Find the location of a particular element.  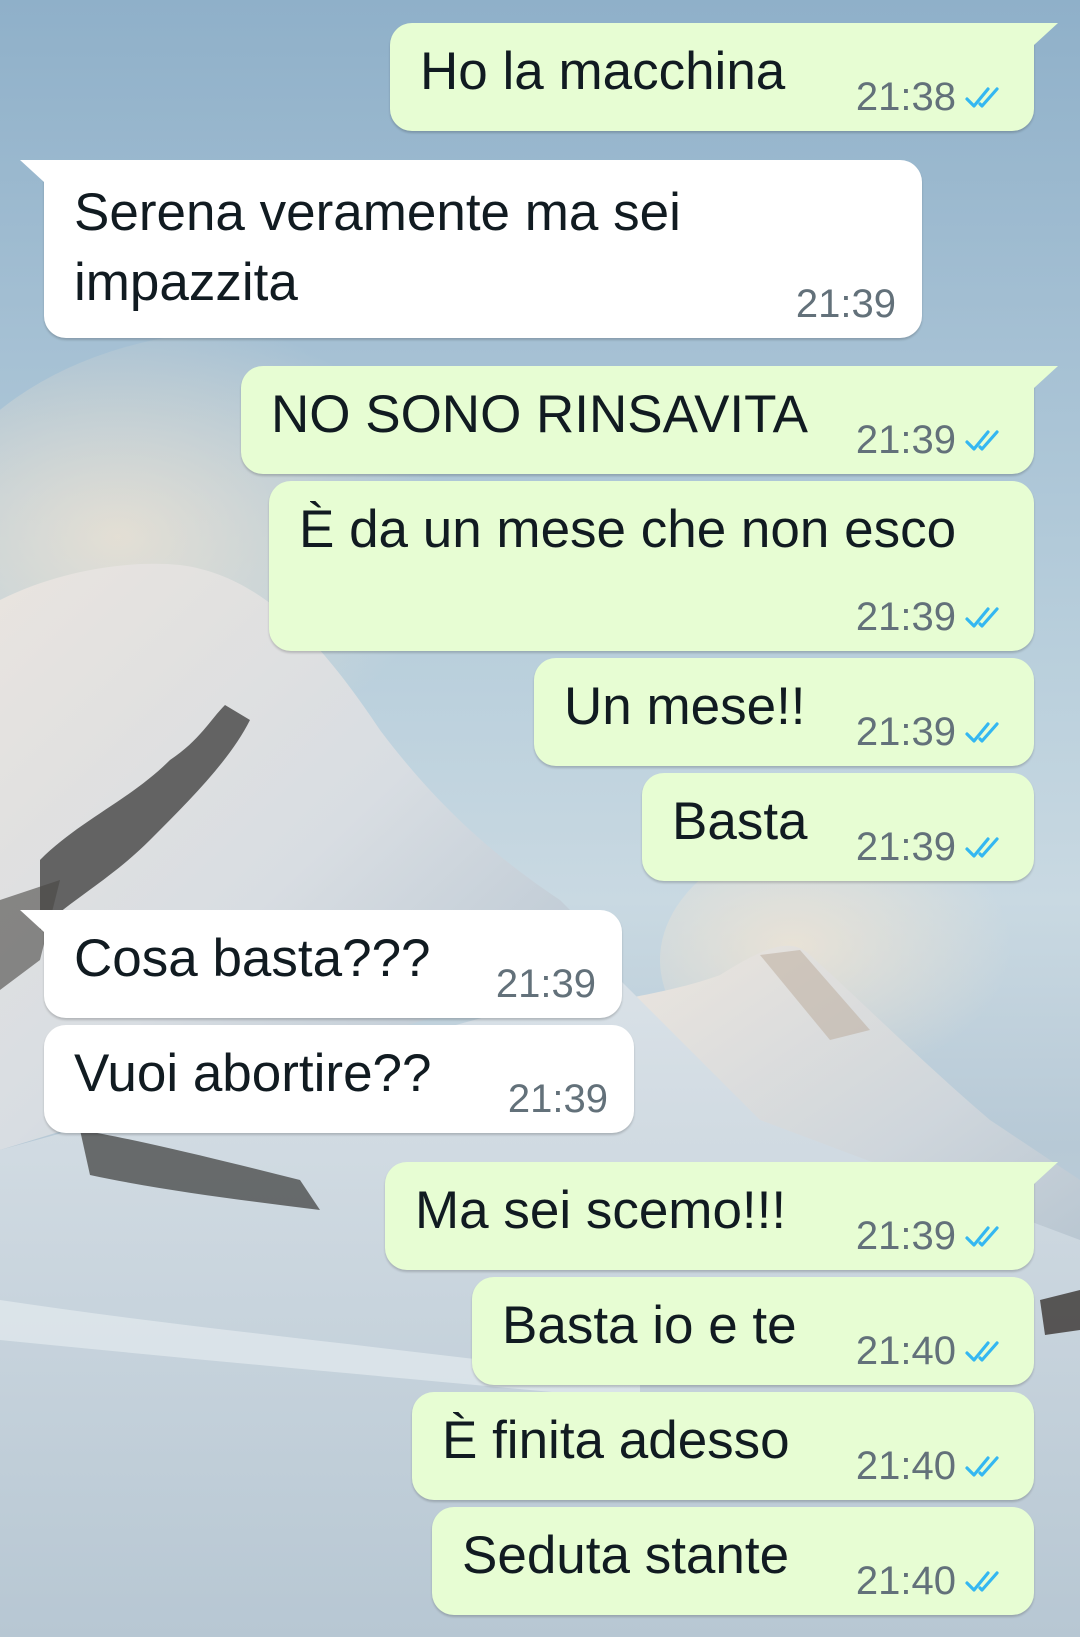

message-text-line-2: impazzita is located at coordinates (186, 282).